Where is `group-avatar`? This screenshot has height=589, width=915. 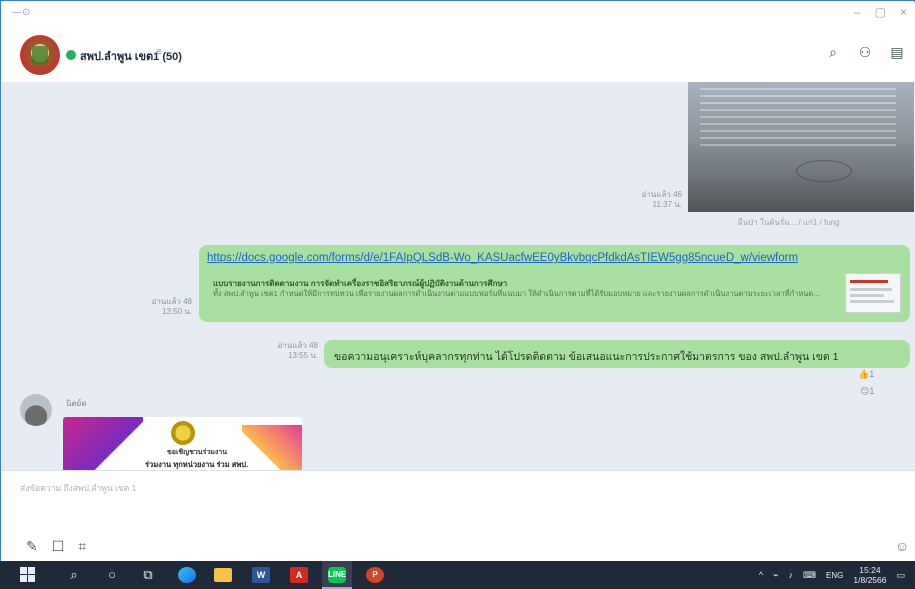
group-avatar is located at coordinates (40, 55).